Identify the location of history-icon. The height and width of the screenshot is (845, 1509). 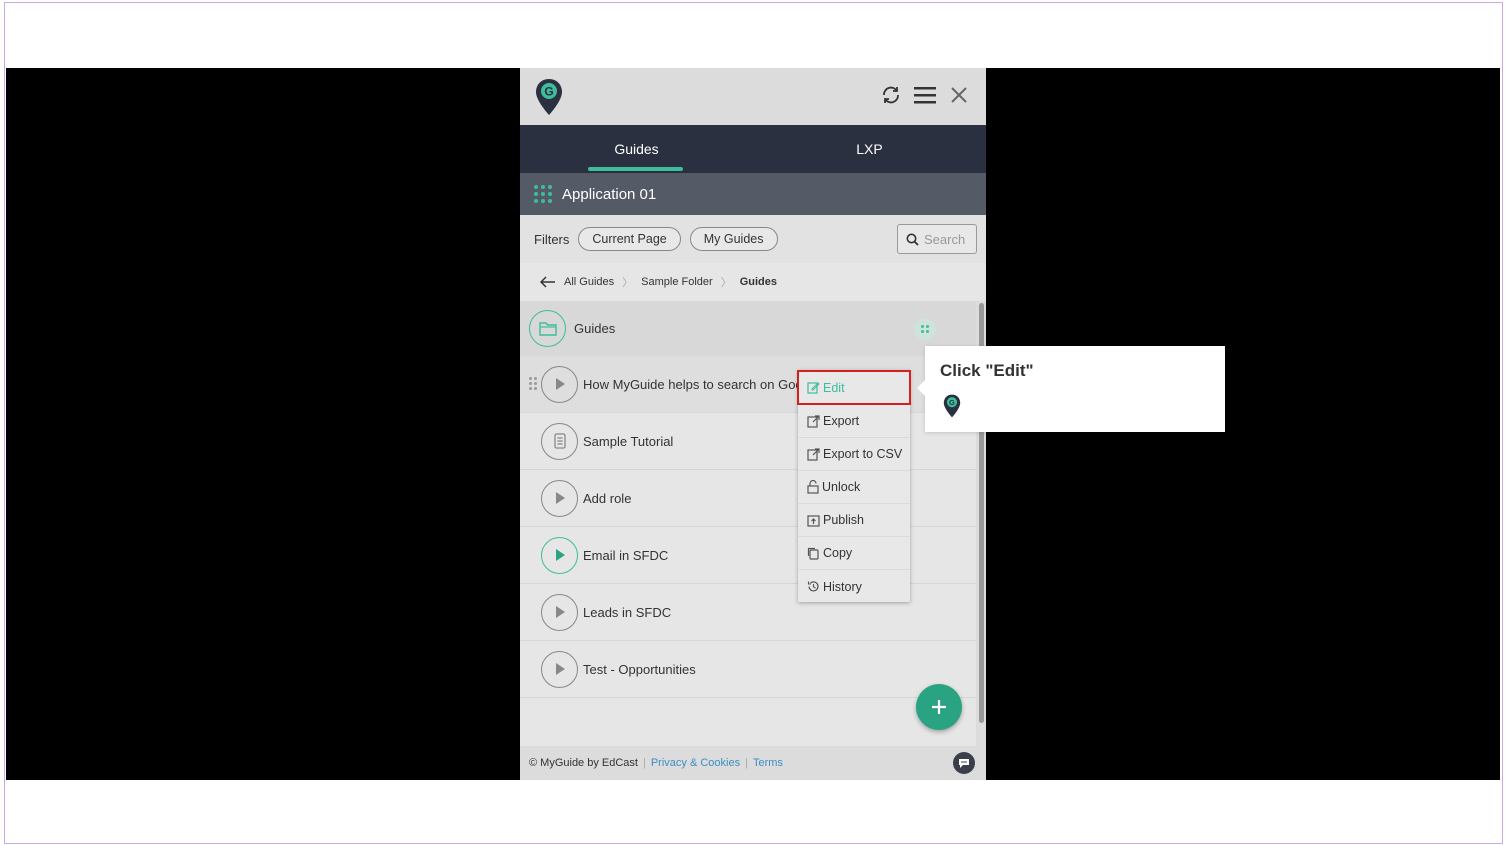
(813, 586).